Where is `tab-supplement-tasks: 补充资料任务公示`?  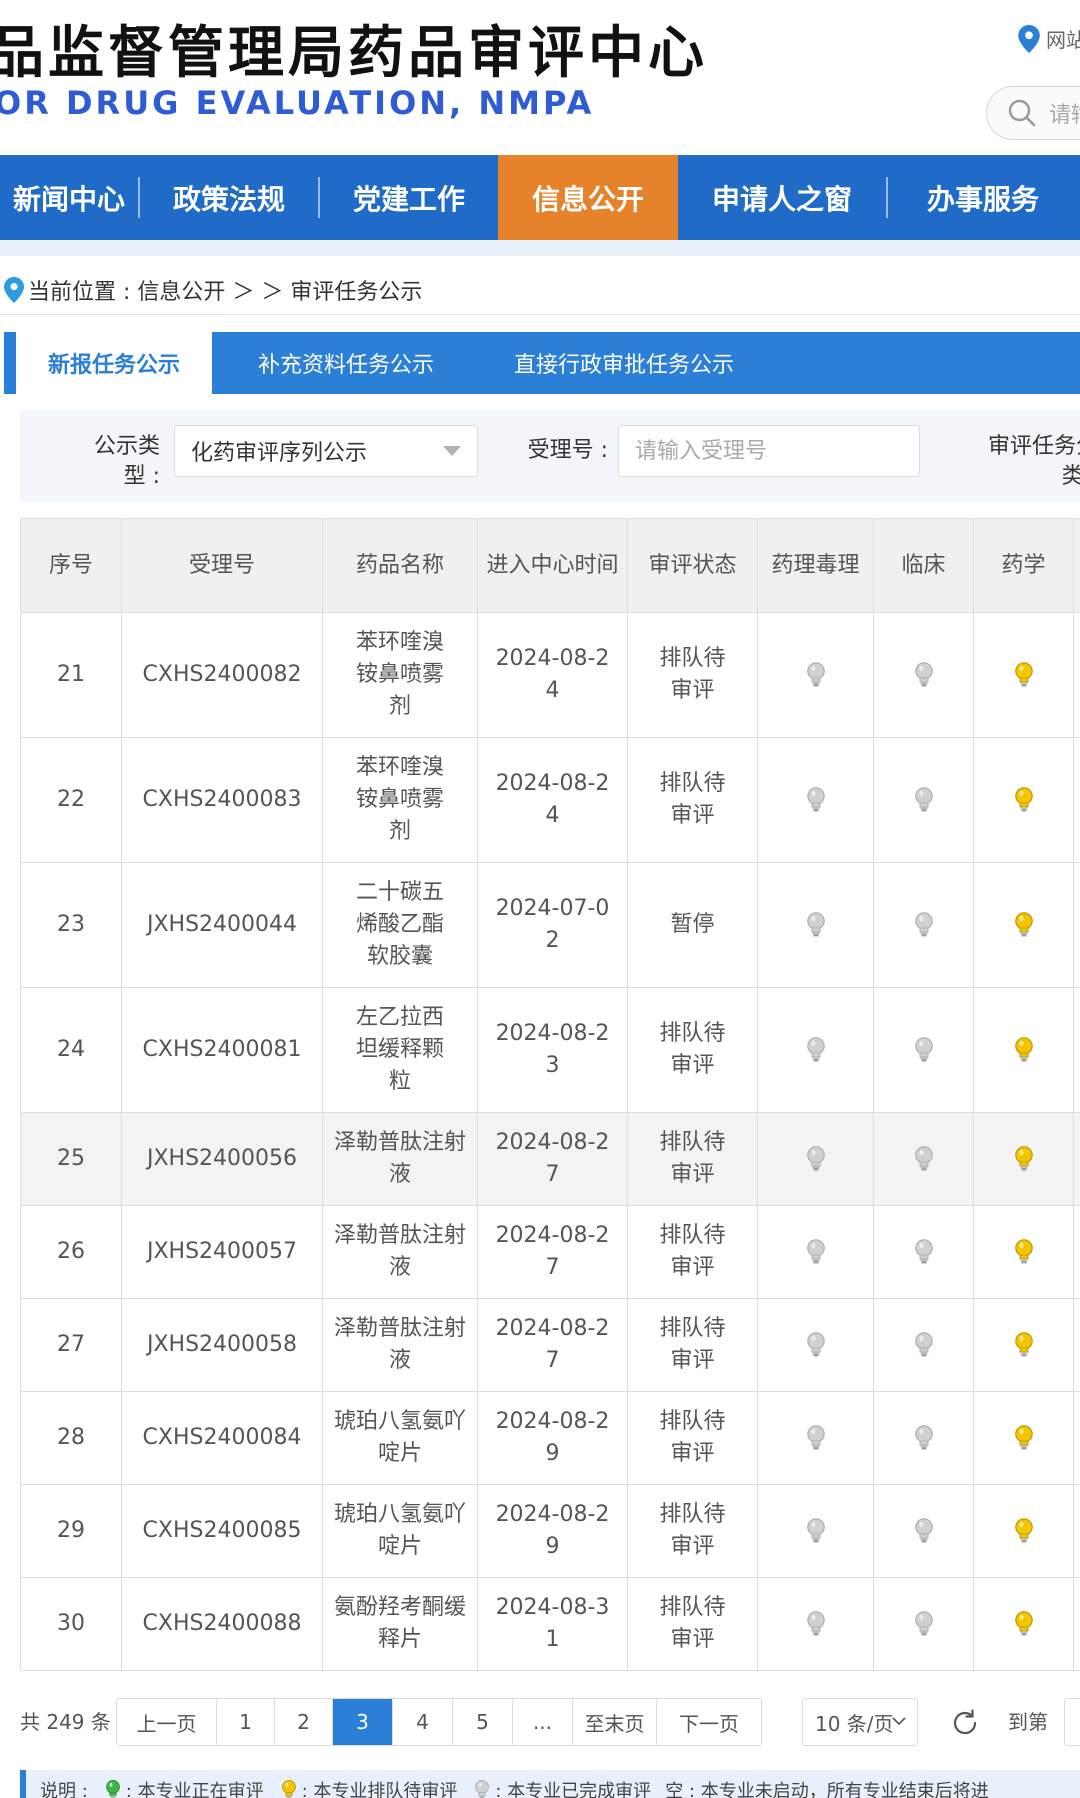
tab-supplement-tasks: 补充资料任务公示 is located at coordinates (346, 363).